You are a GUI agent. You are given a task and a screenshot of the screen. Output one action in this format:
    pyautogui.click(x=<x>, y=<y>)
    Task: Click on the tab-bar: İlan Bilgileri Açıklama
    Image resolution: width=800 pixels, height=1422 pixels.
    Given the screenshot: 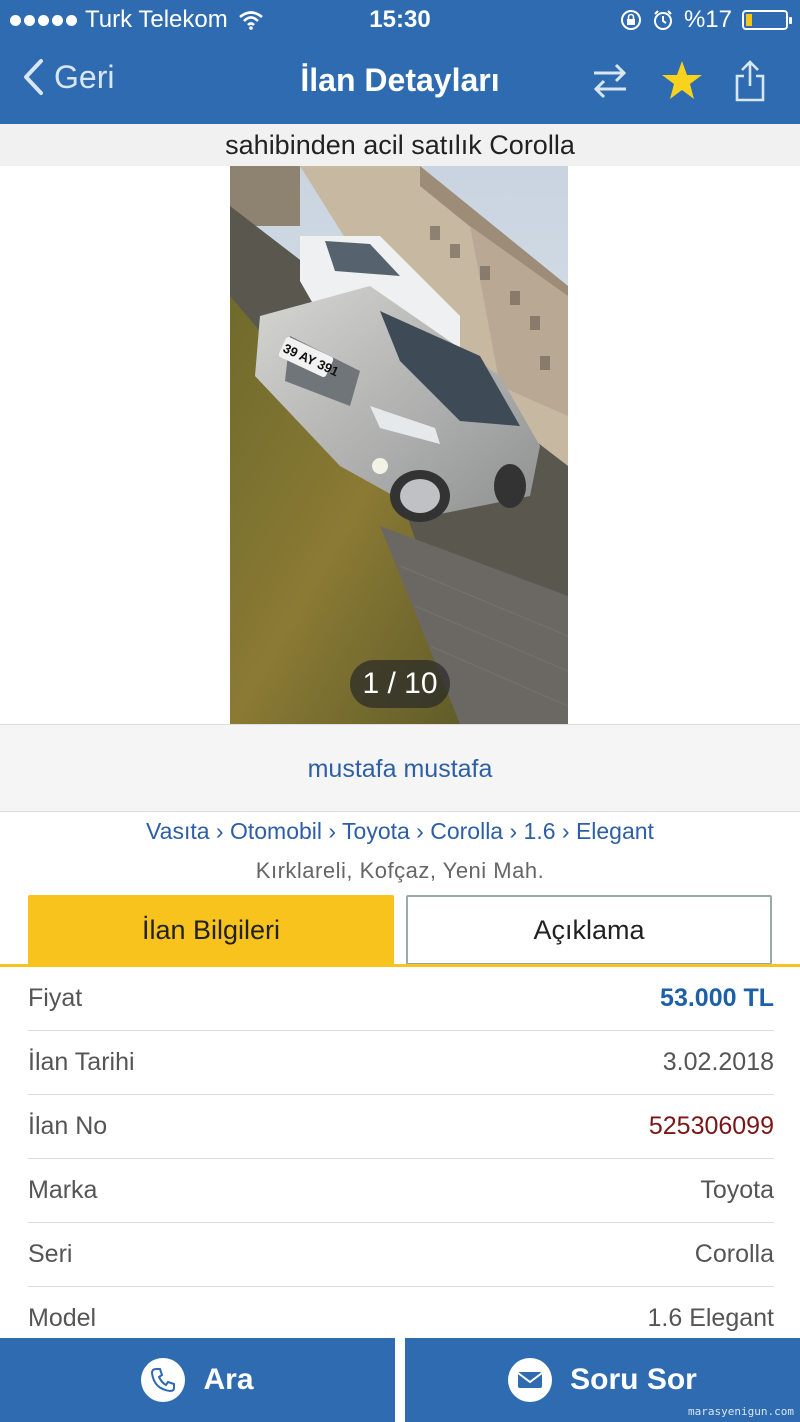 What is the action you would take?
    pyautogui.click(x=400, y=930)
    